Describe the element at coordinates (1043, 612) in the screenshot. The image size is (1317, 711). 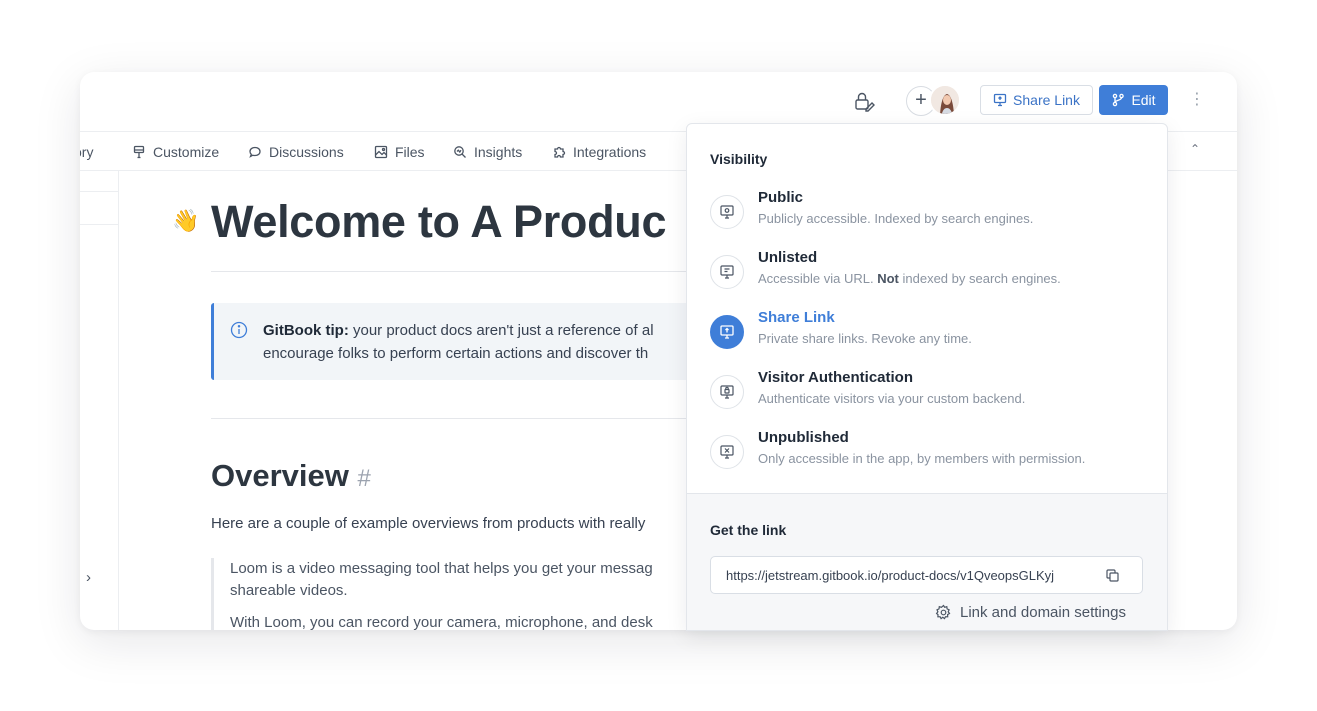
I see `link-settings-label: Link and domain settings` at that location.